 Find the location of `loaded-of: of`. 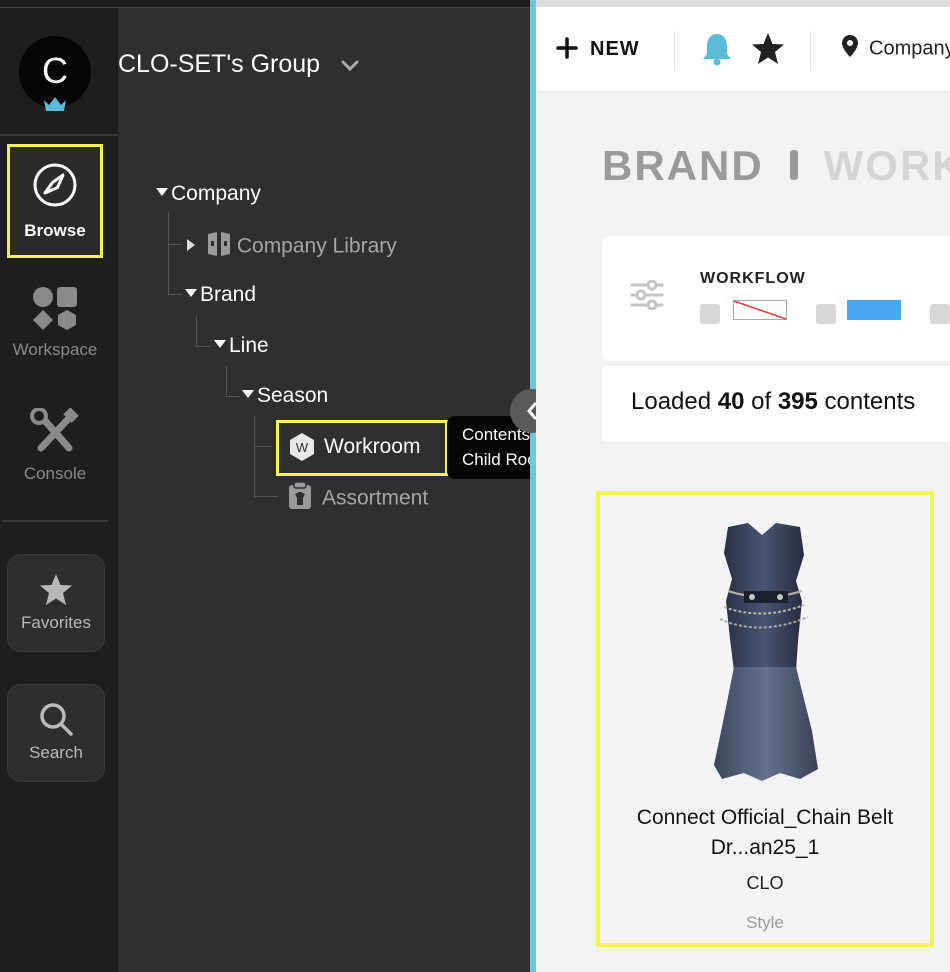

loaded-of: of is located at coordinates (761, 401).